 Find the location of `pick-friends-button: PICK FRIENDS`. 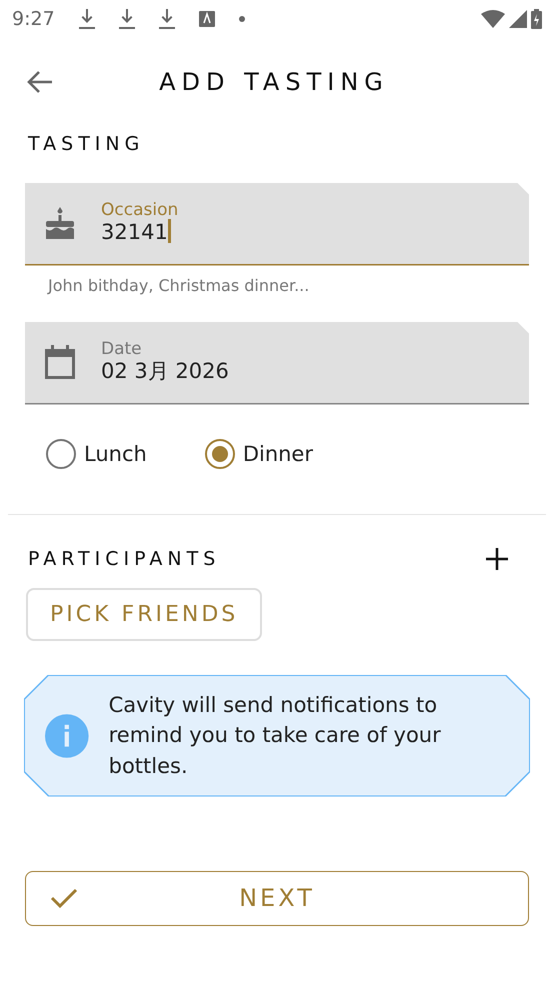

pick-friends-button: PICK FRIENDS is located at coordinates (144, 614).